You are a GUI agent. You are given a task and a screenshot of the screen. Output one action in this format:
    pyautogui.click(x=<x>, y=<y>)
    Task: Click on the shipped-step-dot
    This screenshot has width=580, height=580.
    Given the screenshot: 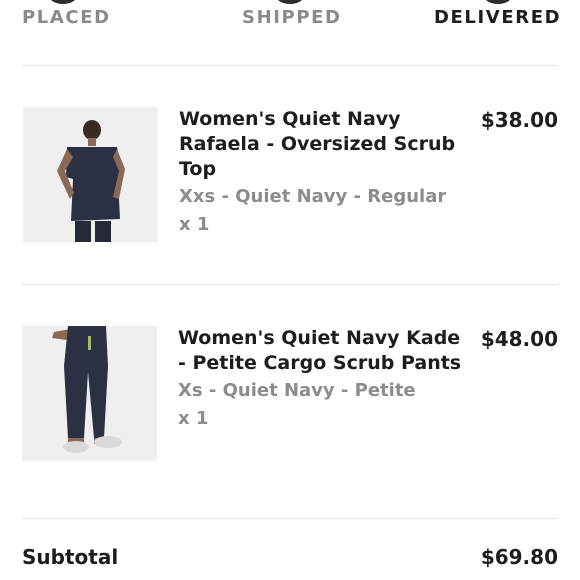 What is the action you would take?
    pyautogui.click(x=290, y=2)
    